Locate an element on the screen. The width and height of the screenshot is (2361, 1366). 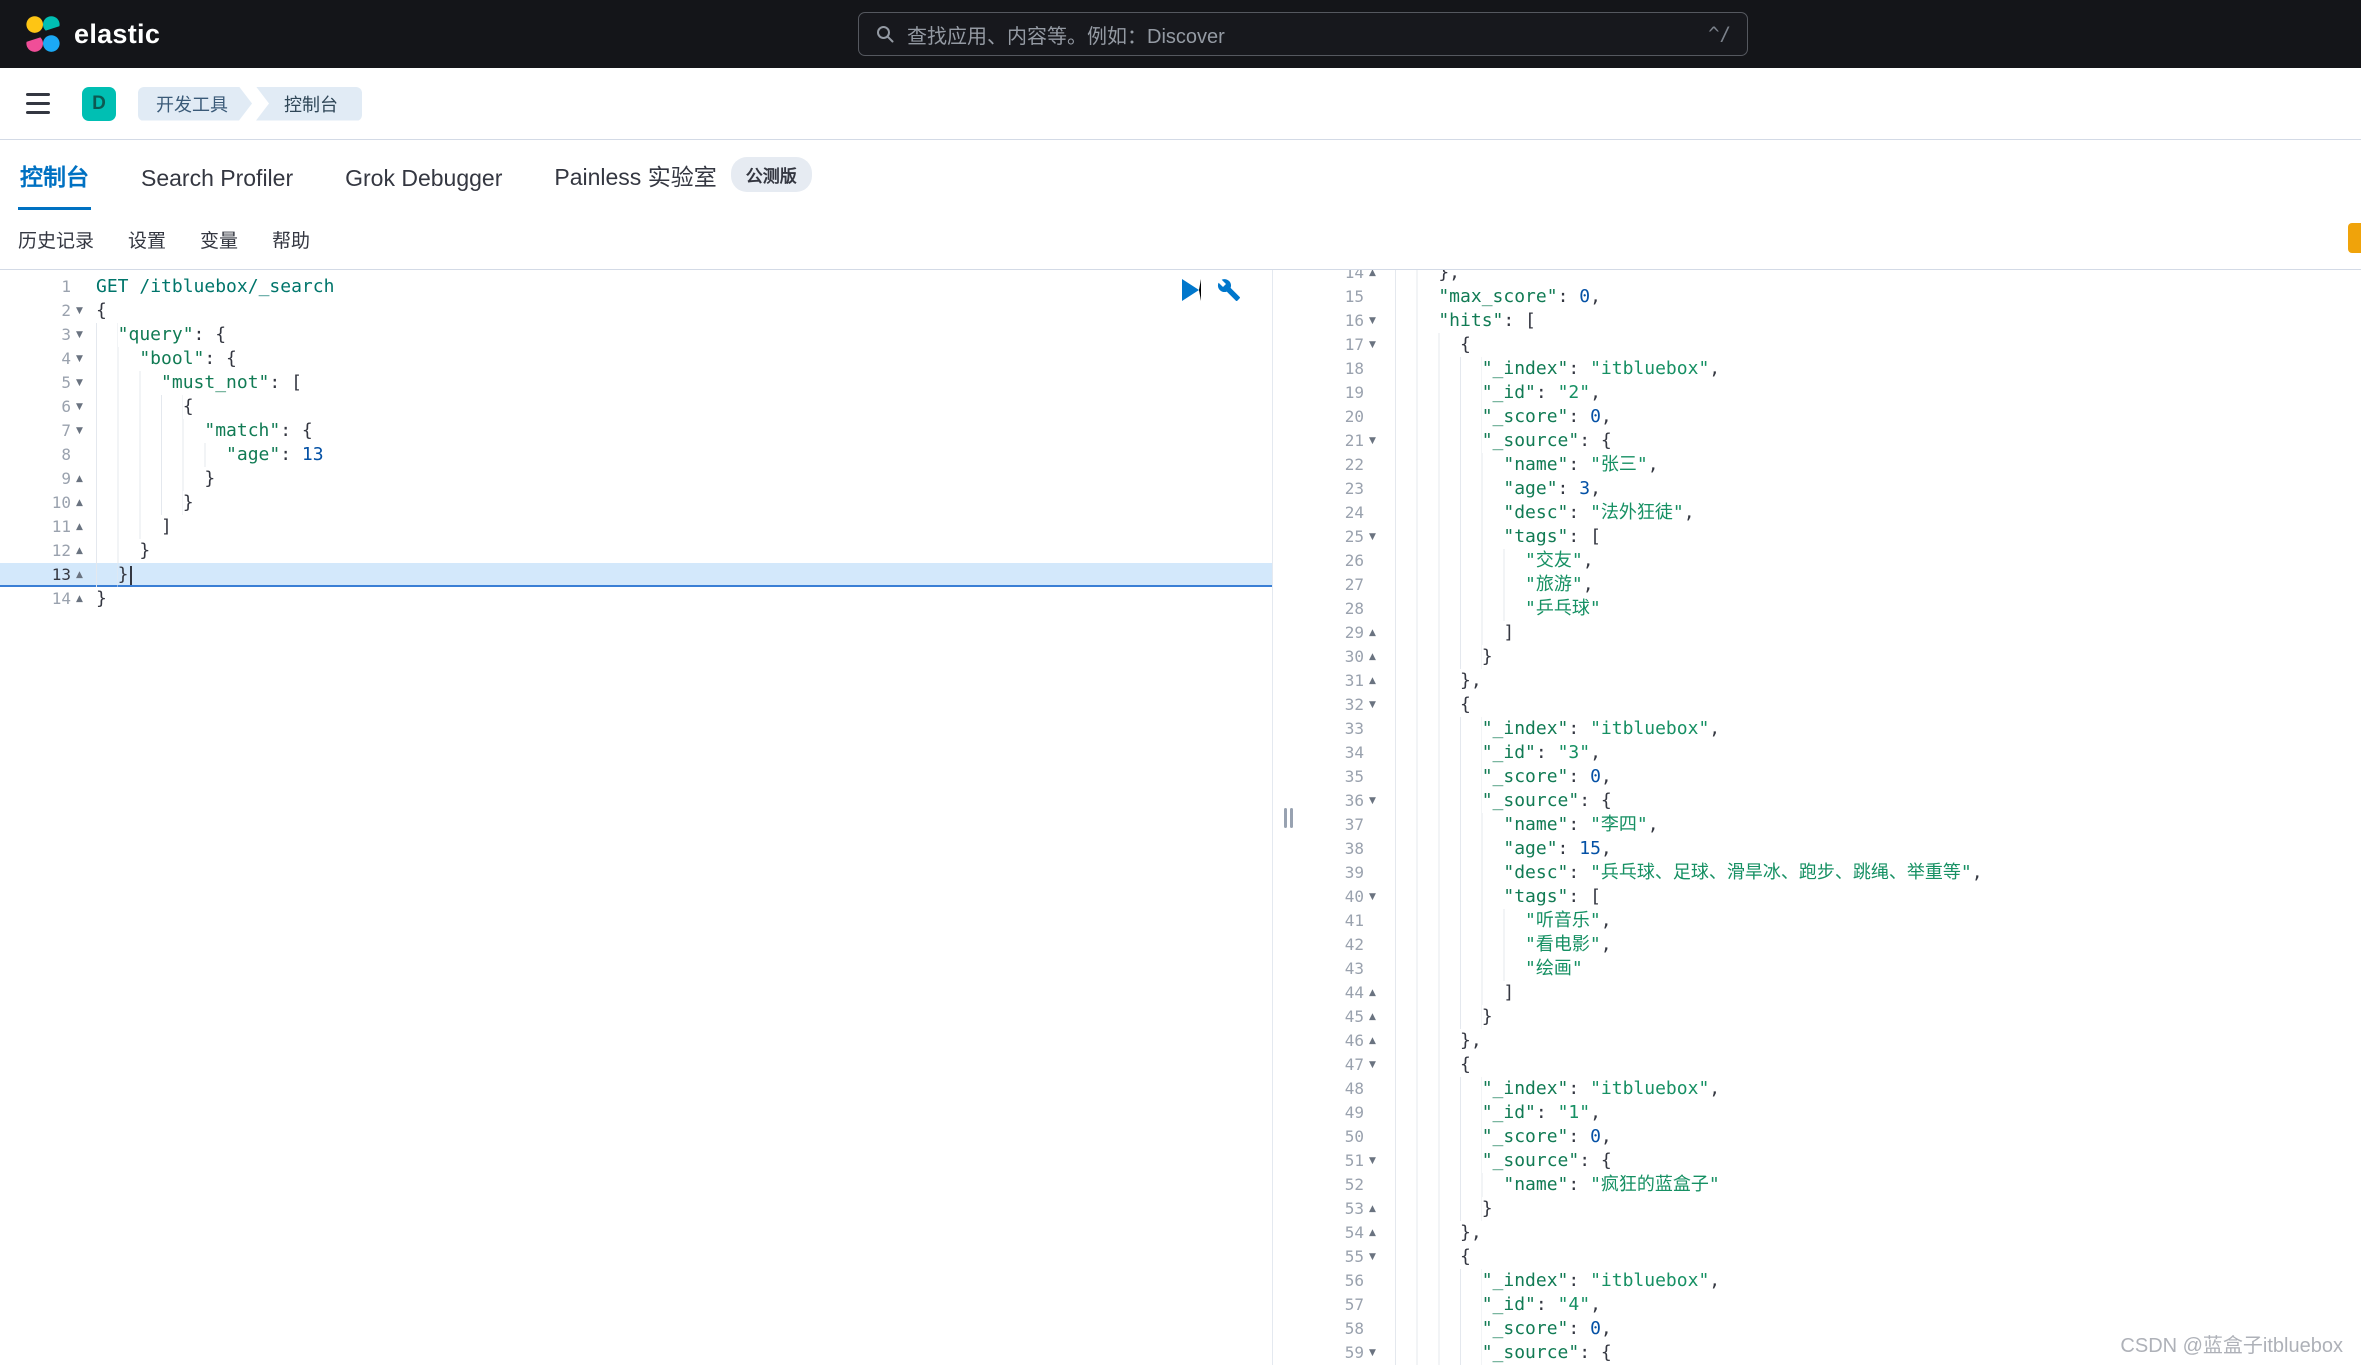
code-line: 5 ▼ "must_not": [ is located at coordinates (636, 383).